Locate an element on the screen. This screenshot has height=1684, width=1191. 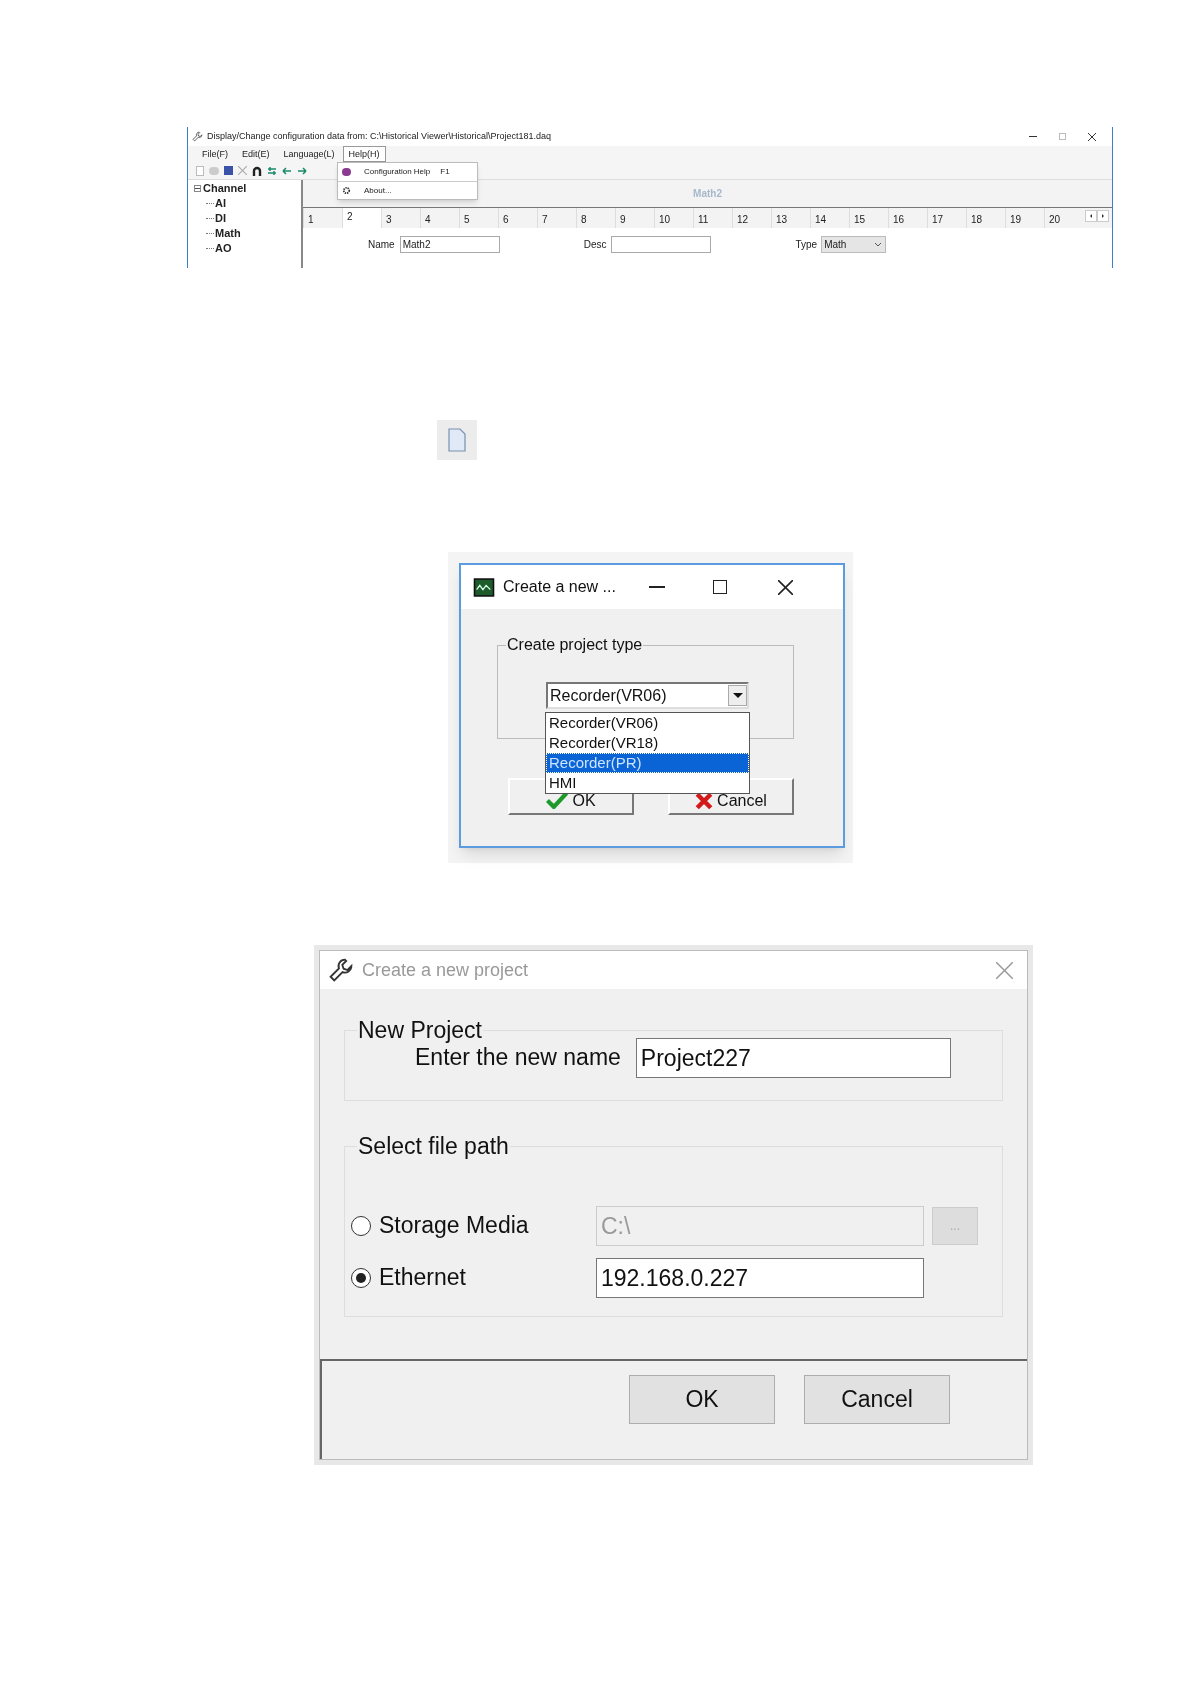
tree-item: DI is located at coordinates (220, 218).